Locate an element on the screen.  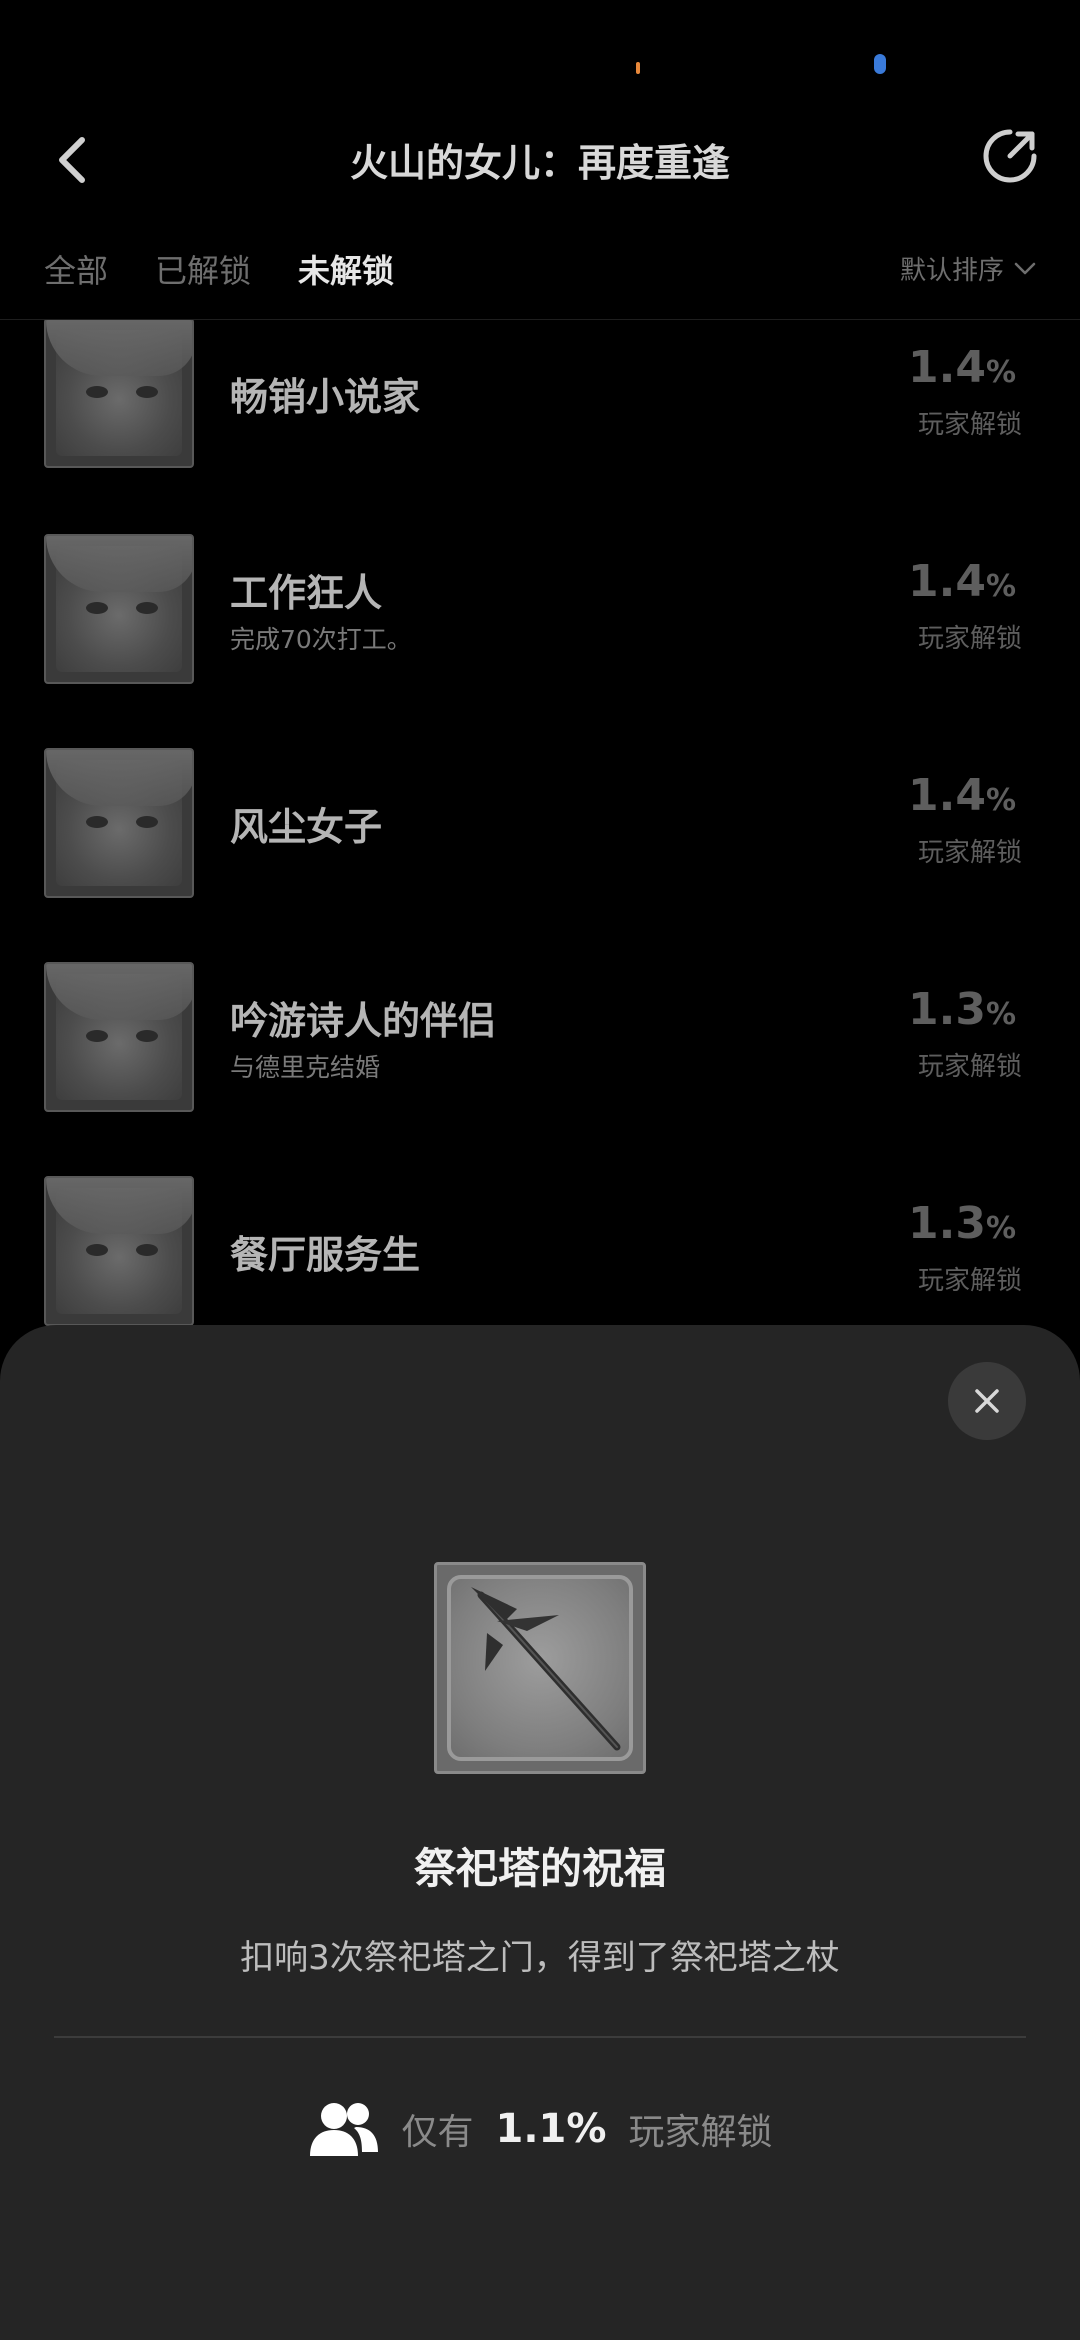
close-button is located at coordinates (987, 1401).